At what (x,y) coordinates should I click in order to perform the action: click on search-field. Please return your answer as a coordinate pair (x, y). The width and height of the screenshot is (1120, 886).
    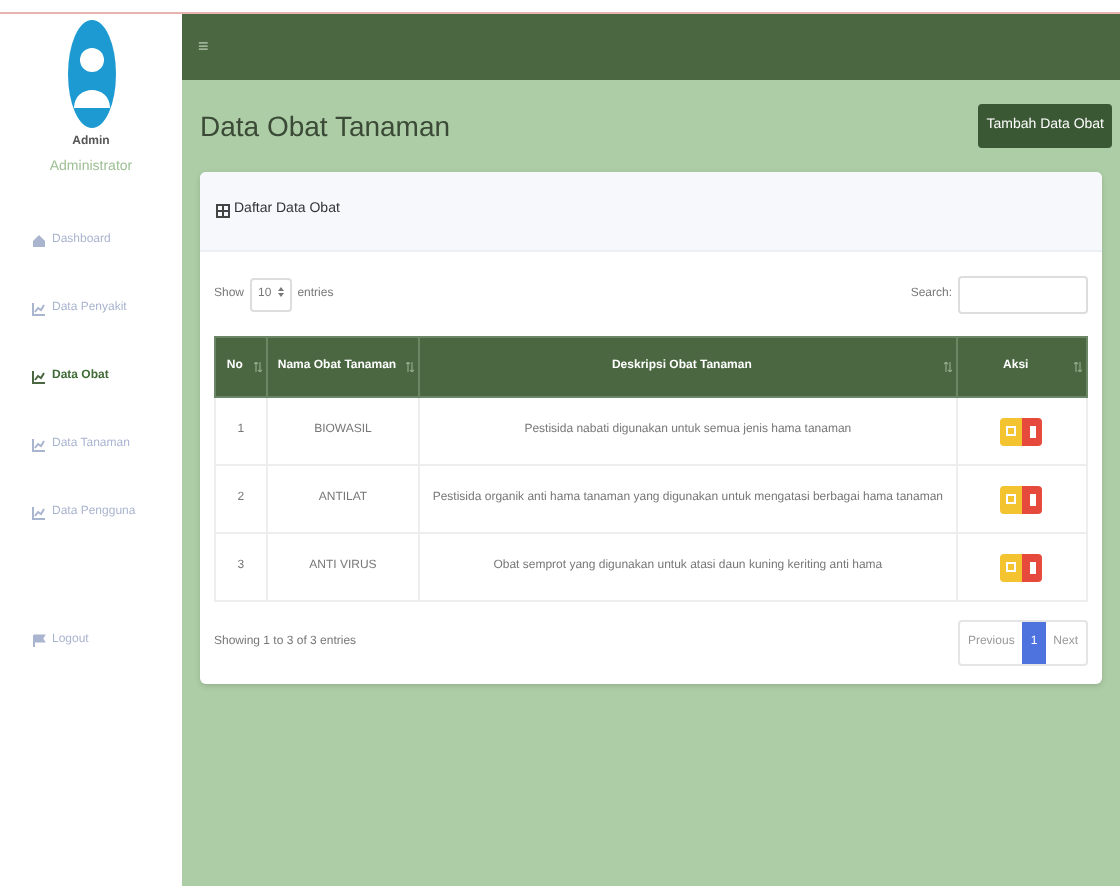
    Looking at the image, I should click on (1023, 294).